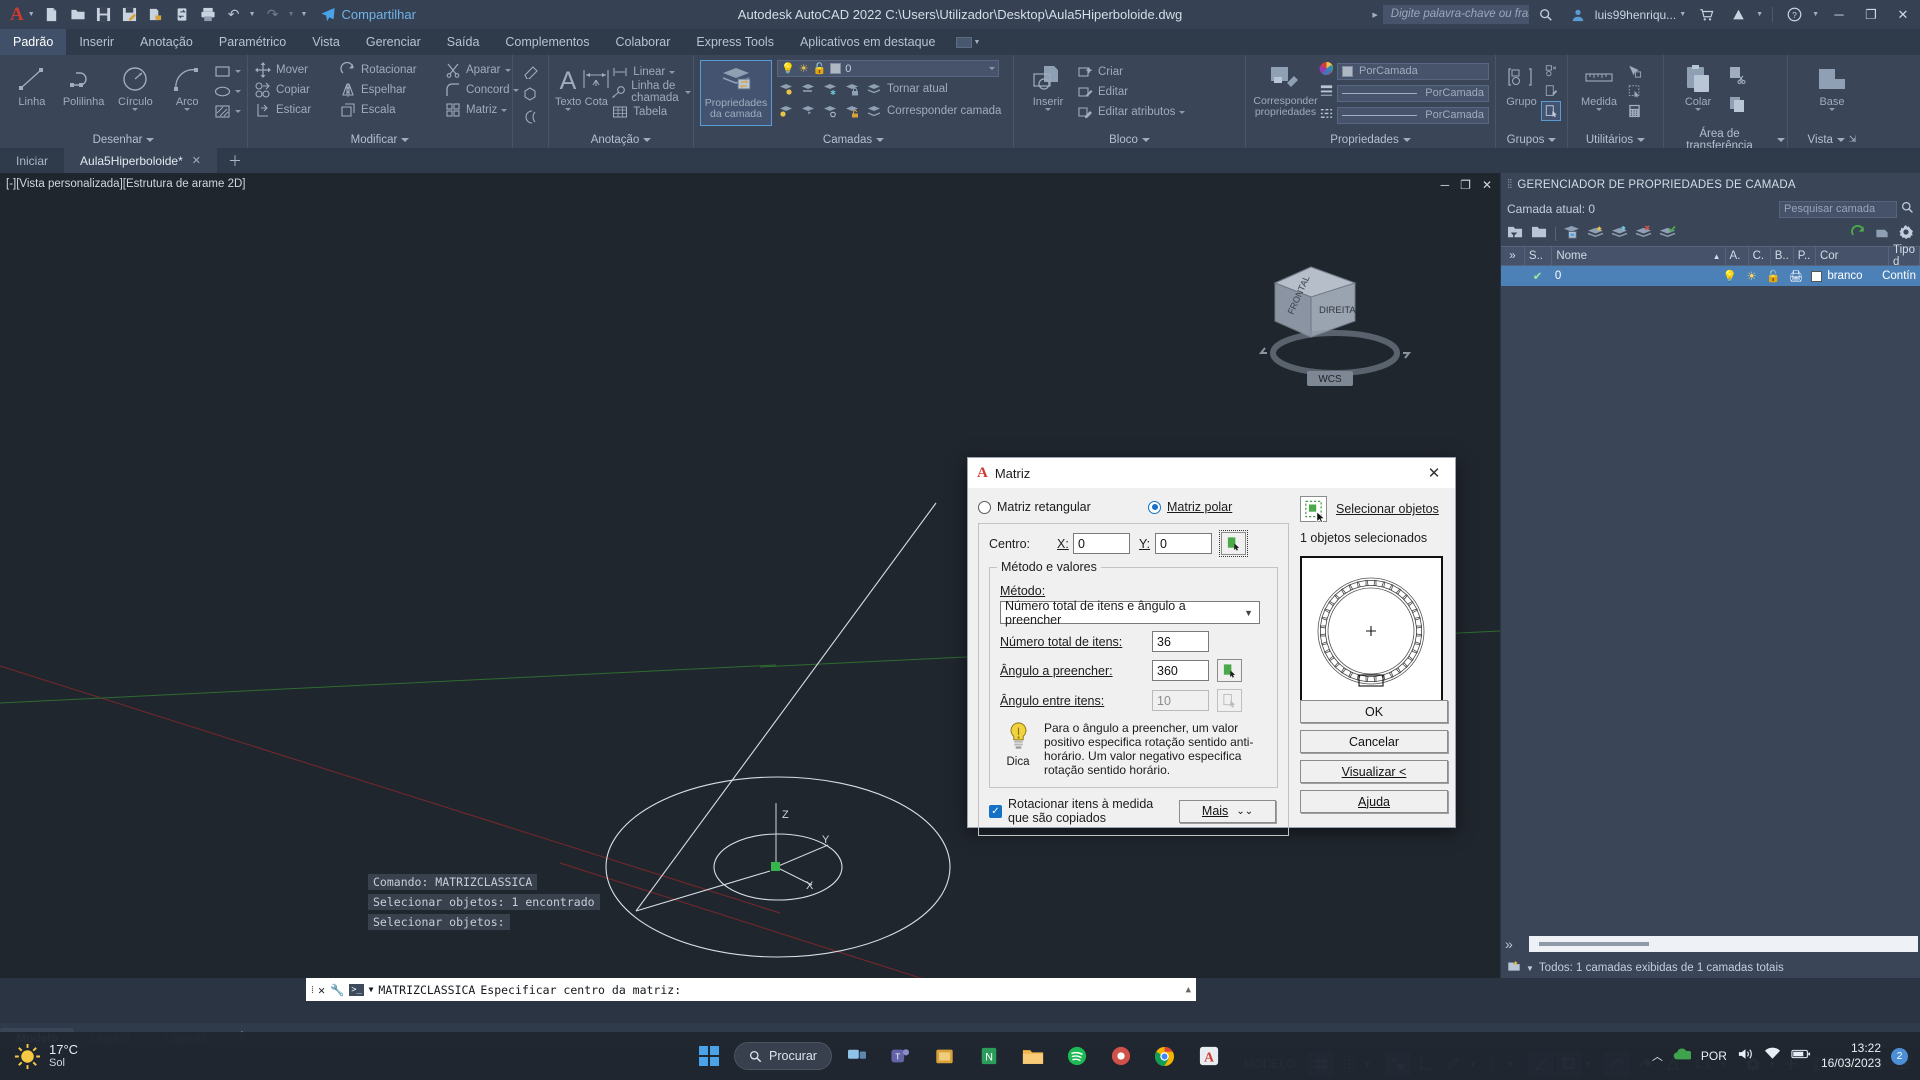  Describe the element at coordinates (530, 70) in the screenshot. I see `erase-icon` at that location.